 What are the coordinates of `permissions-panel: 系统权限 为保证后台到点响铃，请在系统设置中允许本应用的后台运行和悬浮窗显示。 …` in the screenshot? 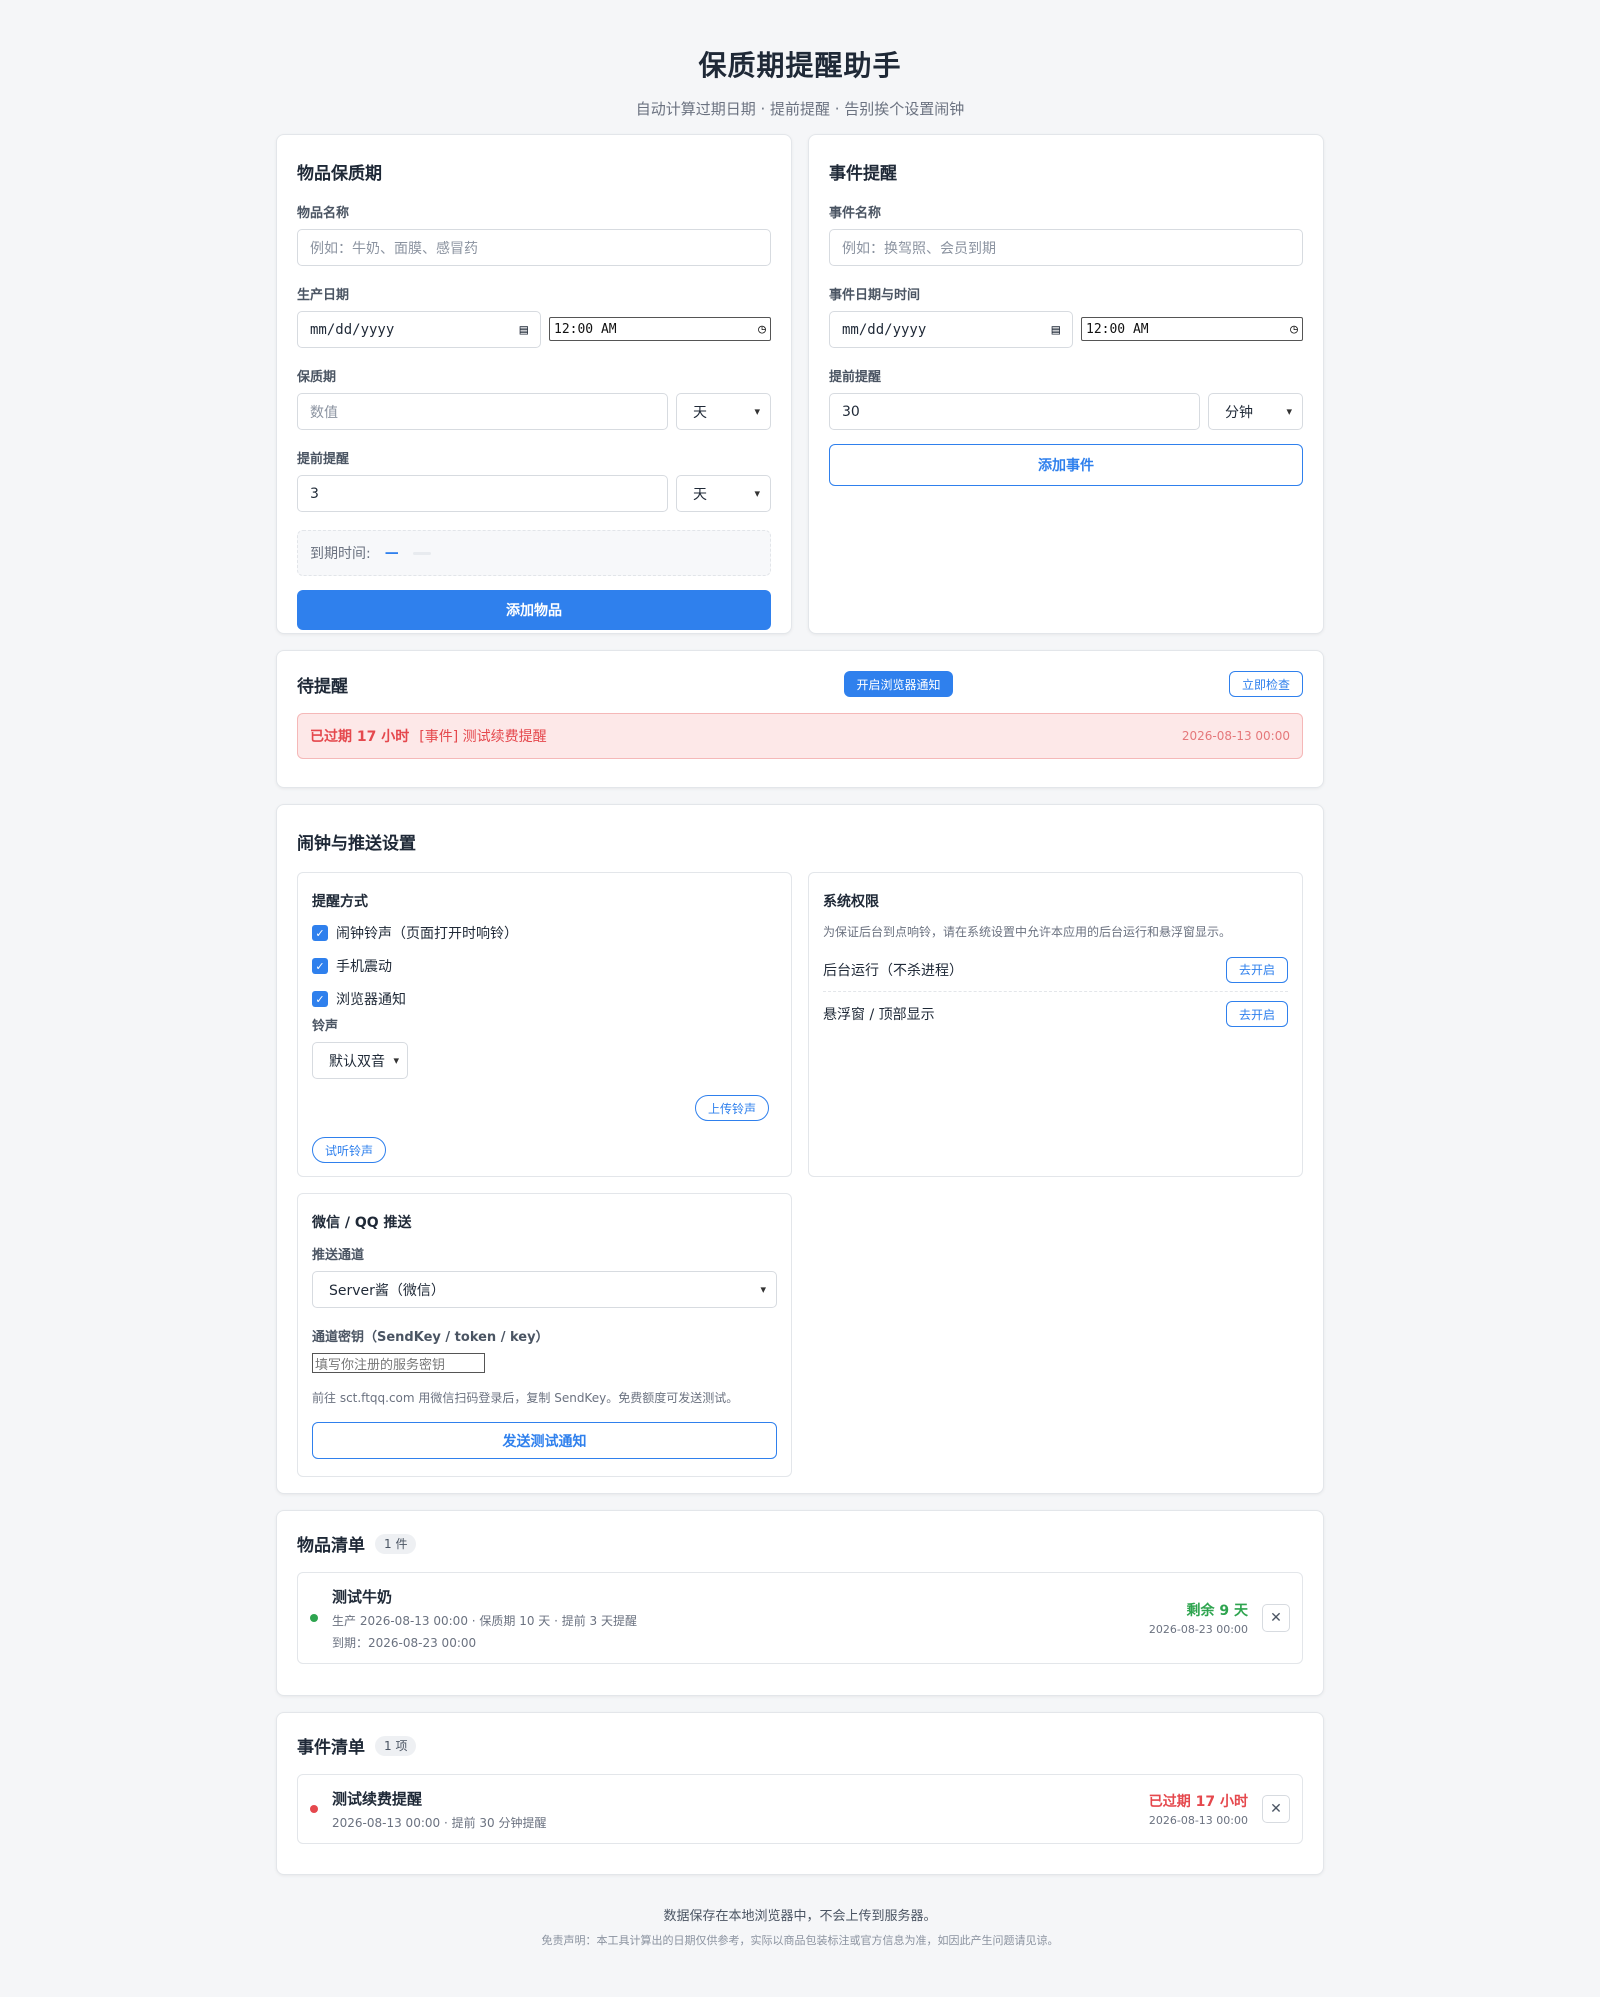 It's located at (1055, 1024).